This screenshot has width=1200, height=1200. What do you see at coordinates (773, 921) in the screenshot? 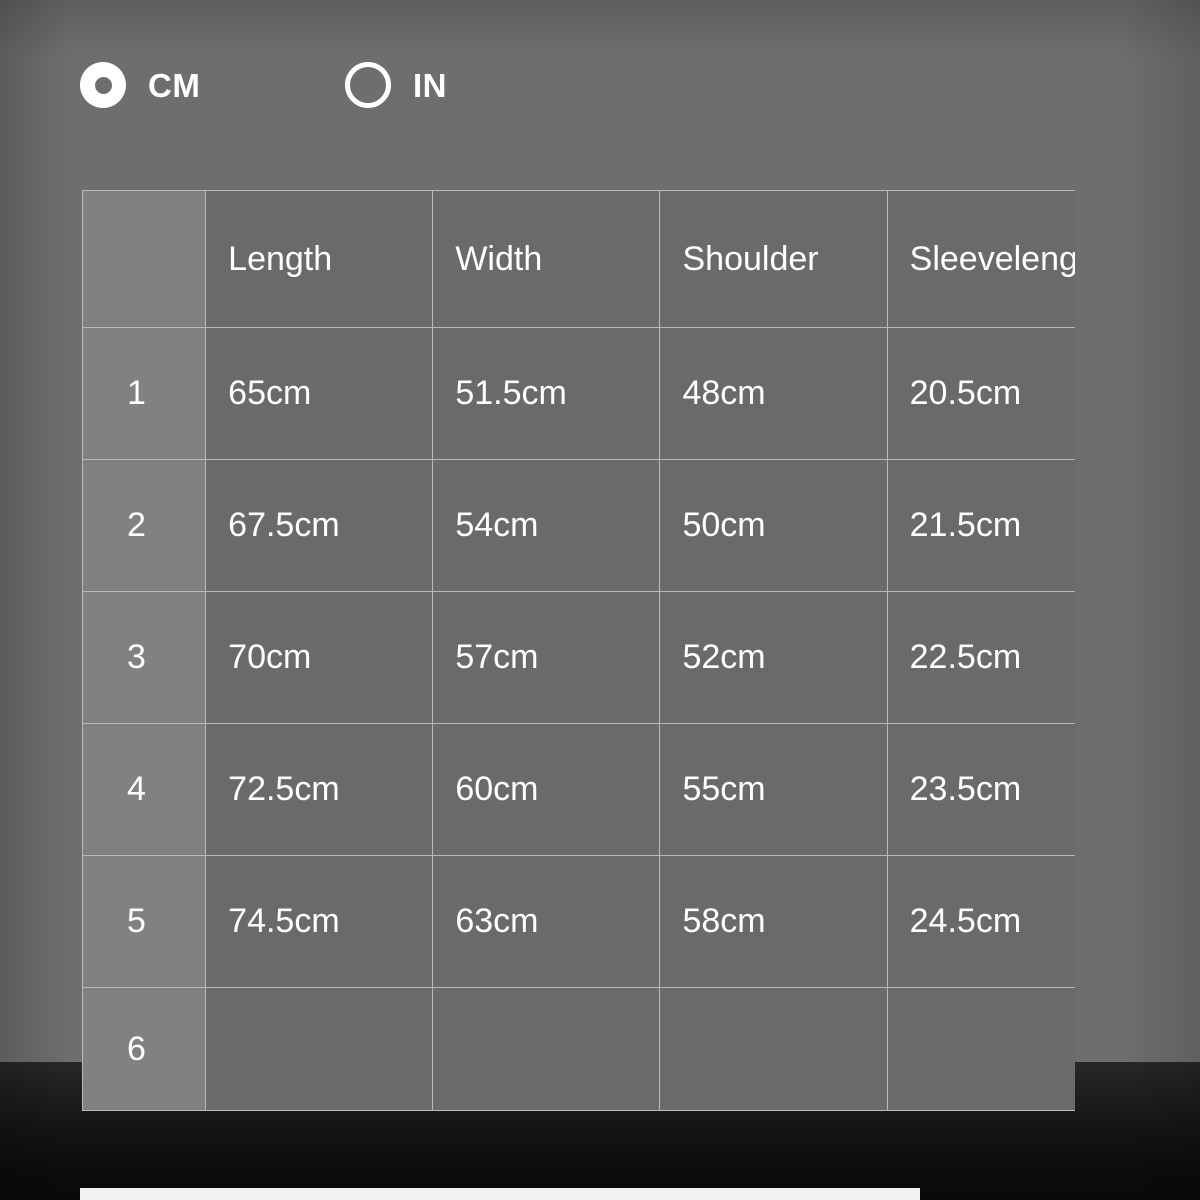
I see `cell-shoulder: 58cm` at bounding box center [773, 921].